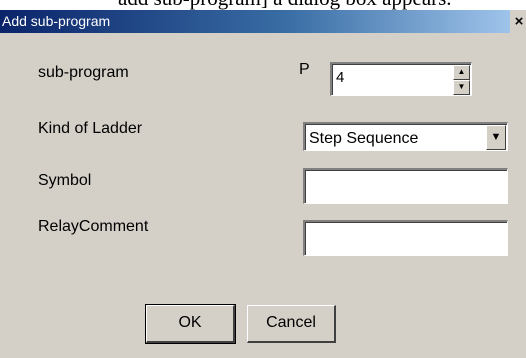 The height and width of the screenshot is (358, 526). I want to click on symbol-label: Symbol, so click(65, 180).